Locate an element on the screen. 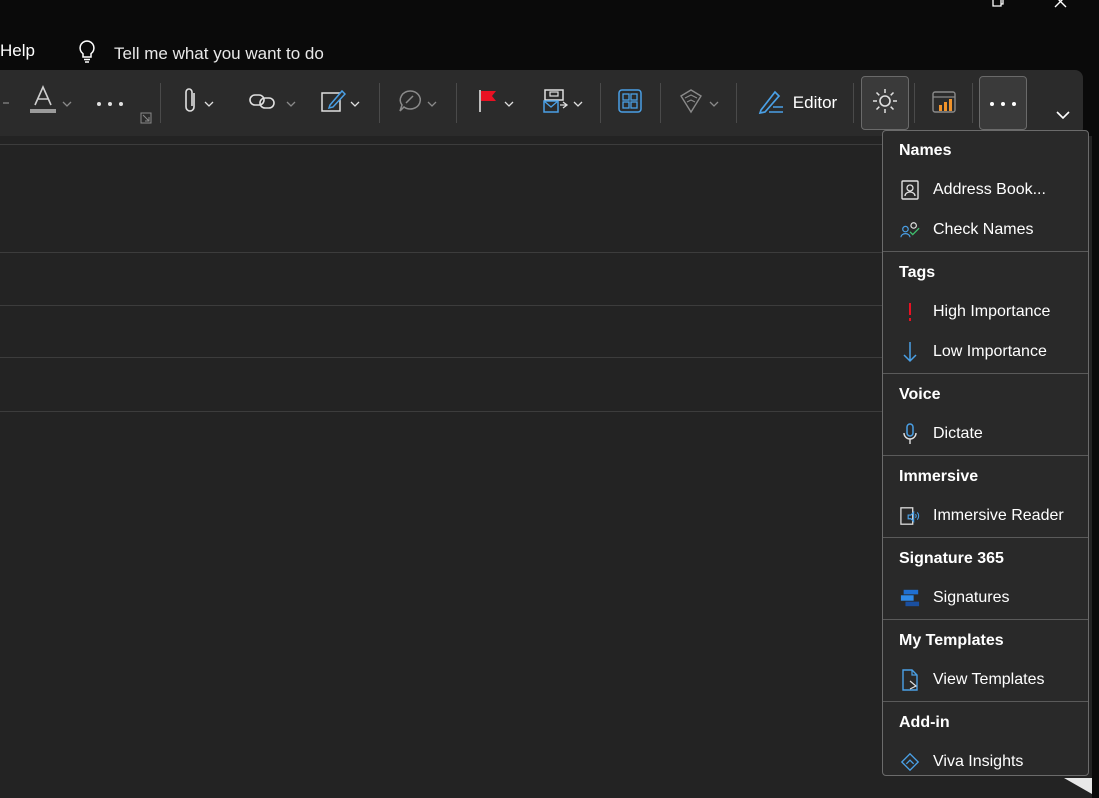 The image size is (1099, 798). menu-item-low-importance: Low Importance is located at coordinates (985, 352).